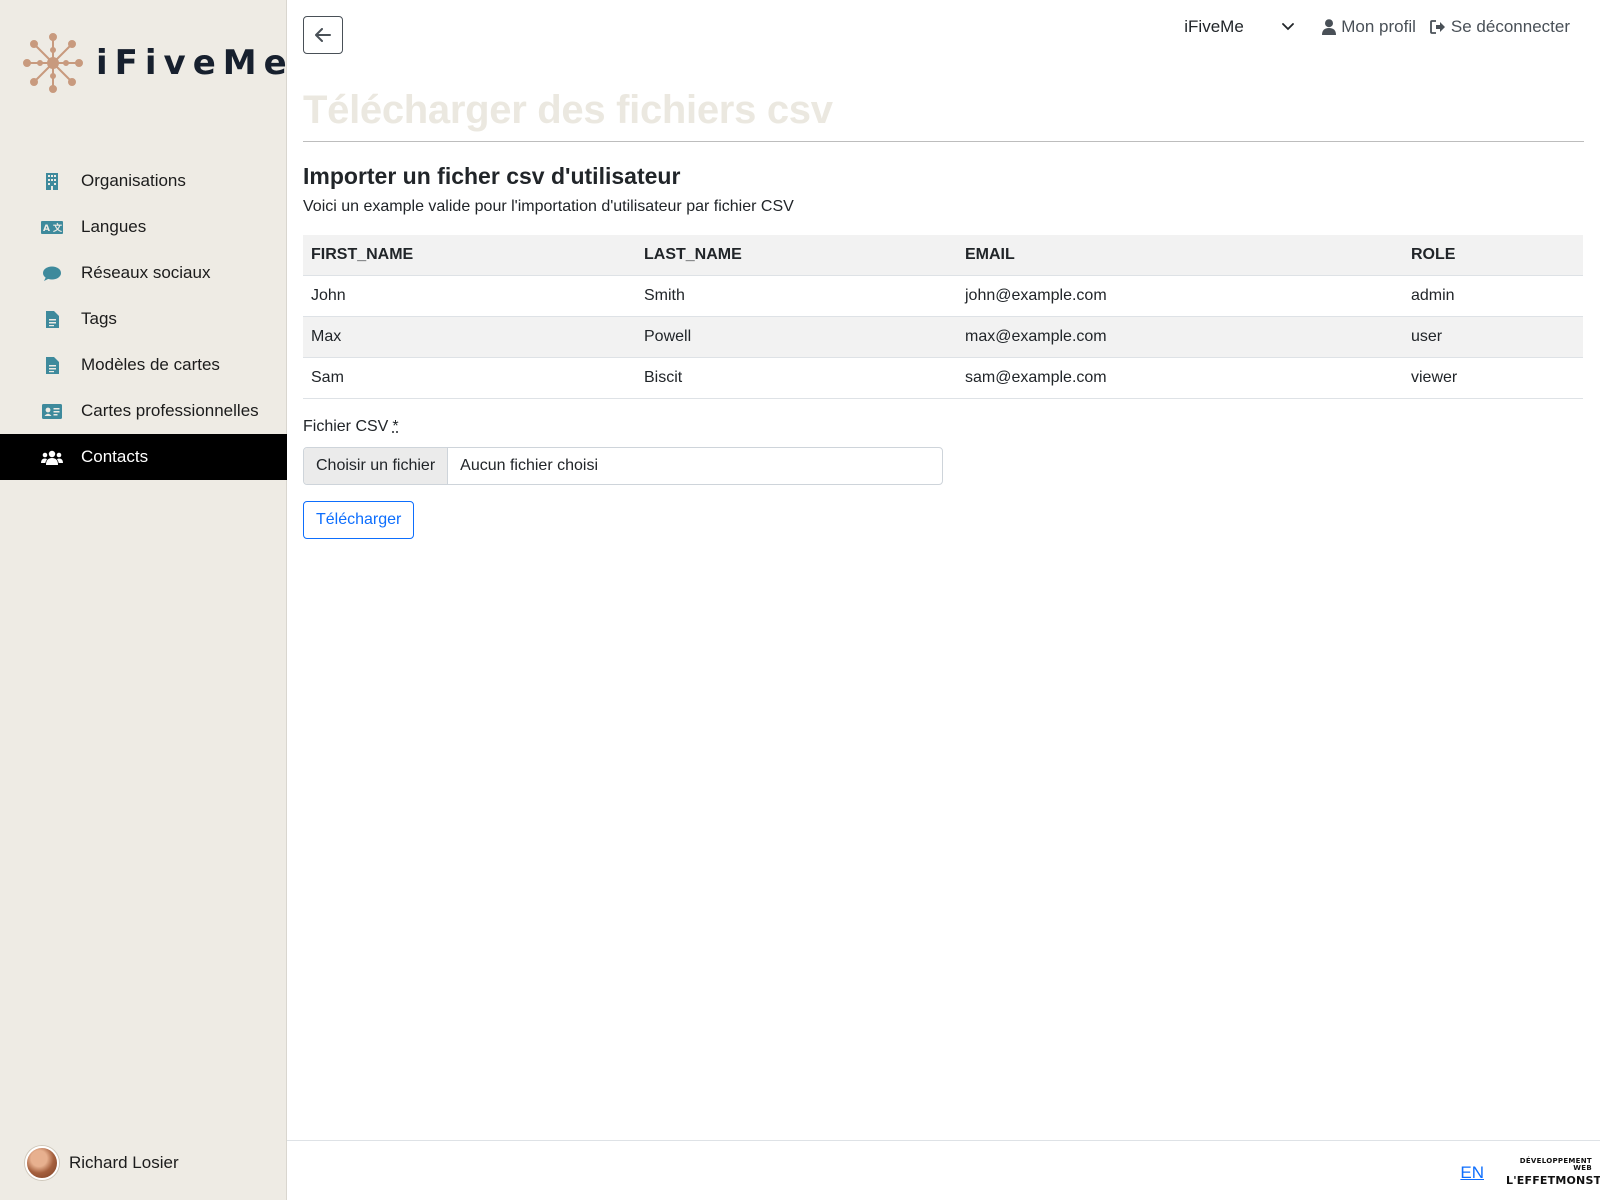  I want to click on table-header-row: FIRST_NAME LAST_NAME EMAIL ROLE, so click(943, 255).